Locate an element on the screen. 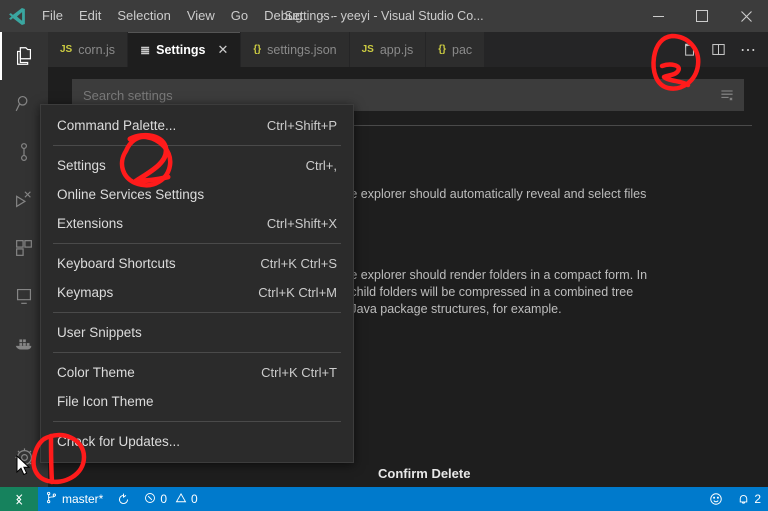 This screenshot has width=768, height=511. tab-label: app.js is located at coordinates (396, 49).